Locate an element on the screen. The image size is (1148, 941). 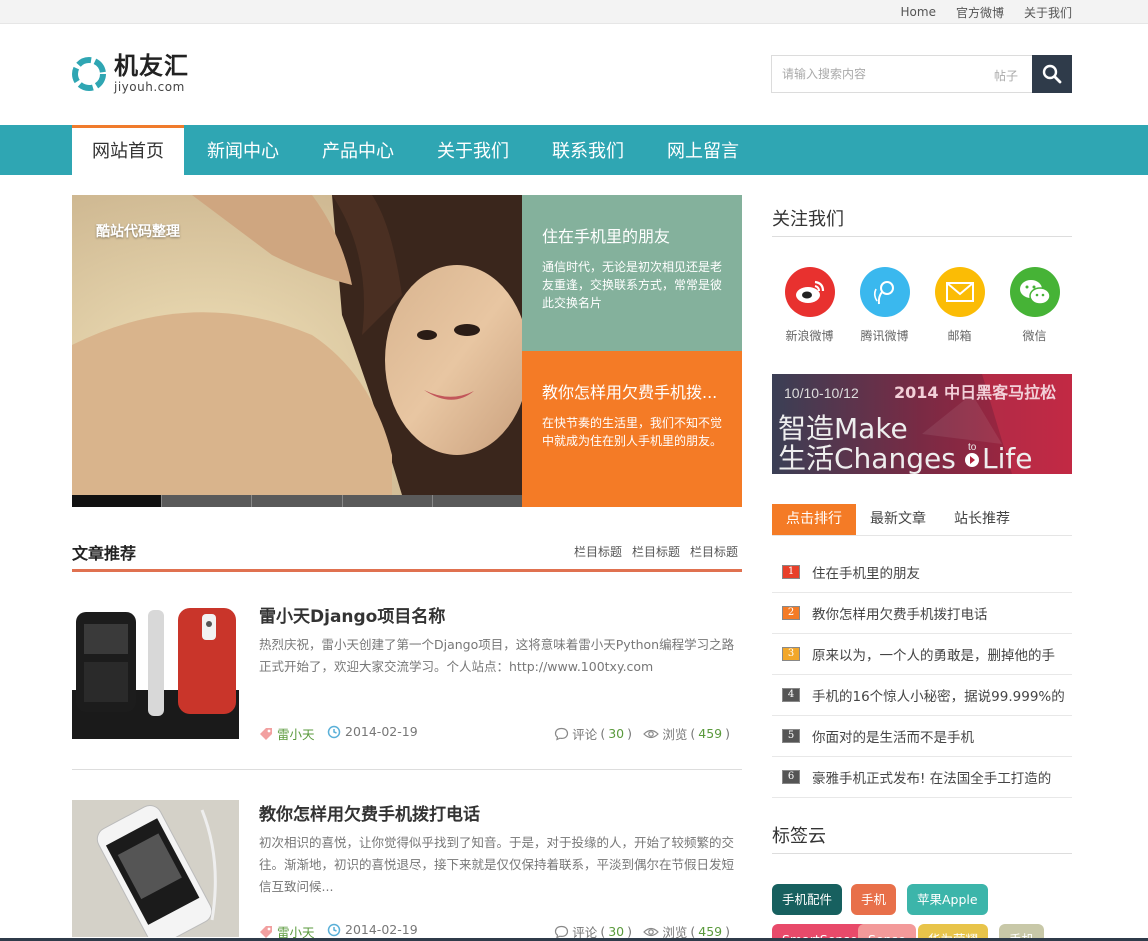
follow-label: 新浪微博 is located at coordinates (809, 336).